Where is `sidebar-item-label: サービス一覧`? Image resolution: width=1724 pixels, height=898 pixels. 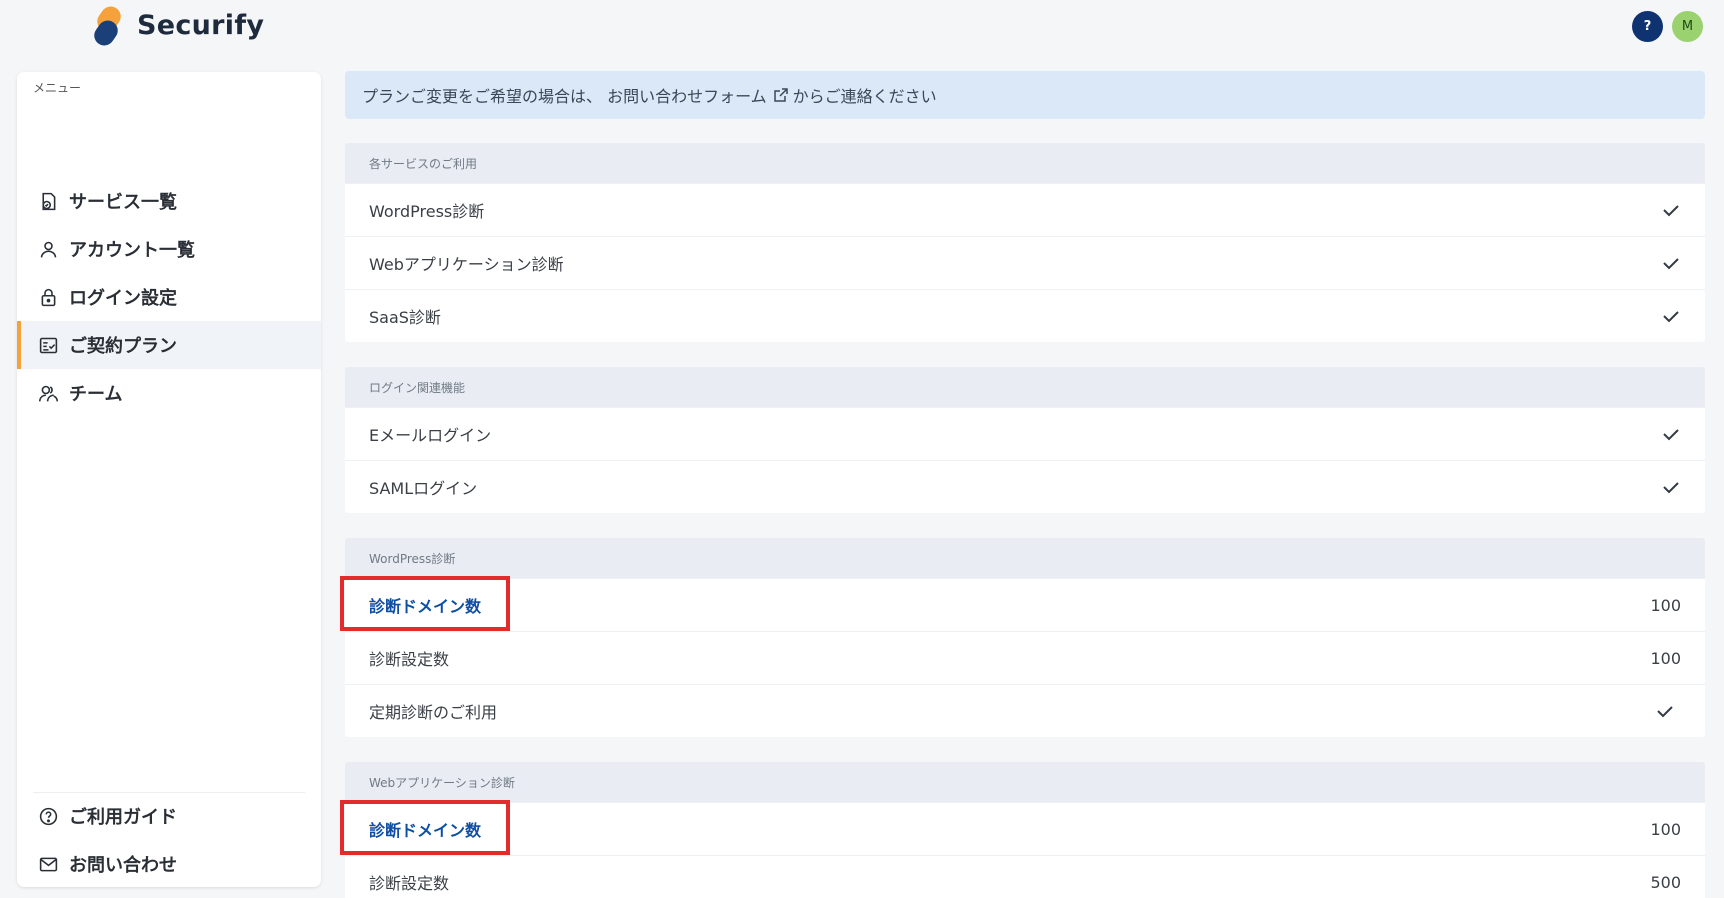 sidebar-item-label: サービス一覧 is located at coordinates (123, 202).